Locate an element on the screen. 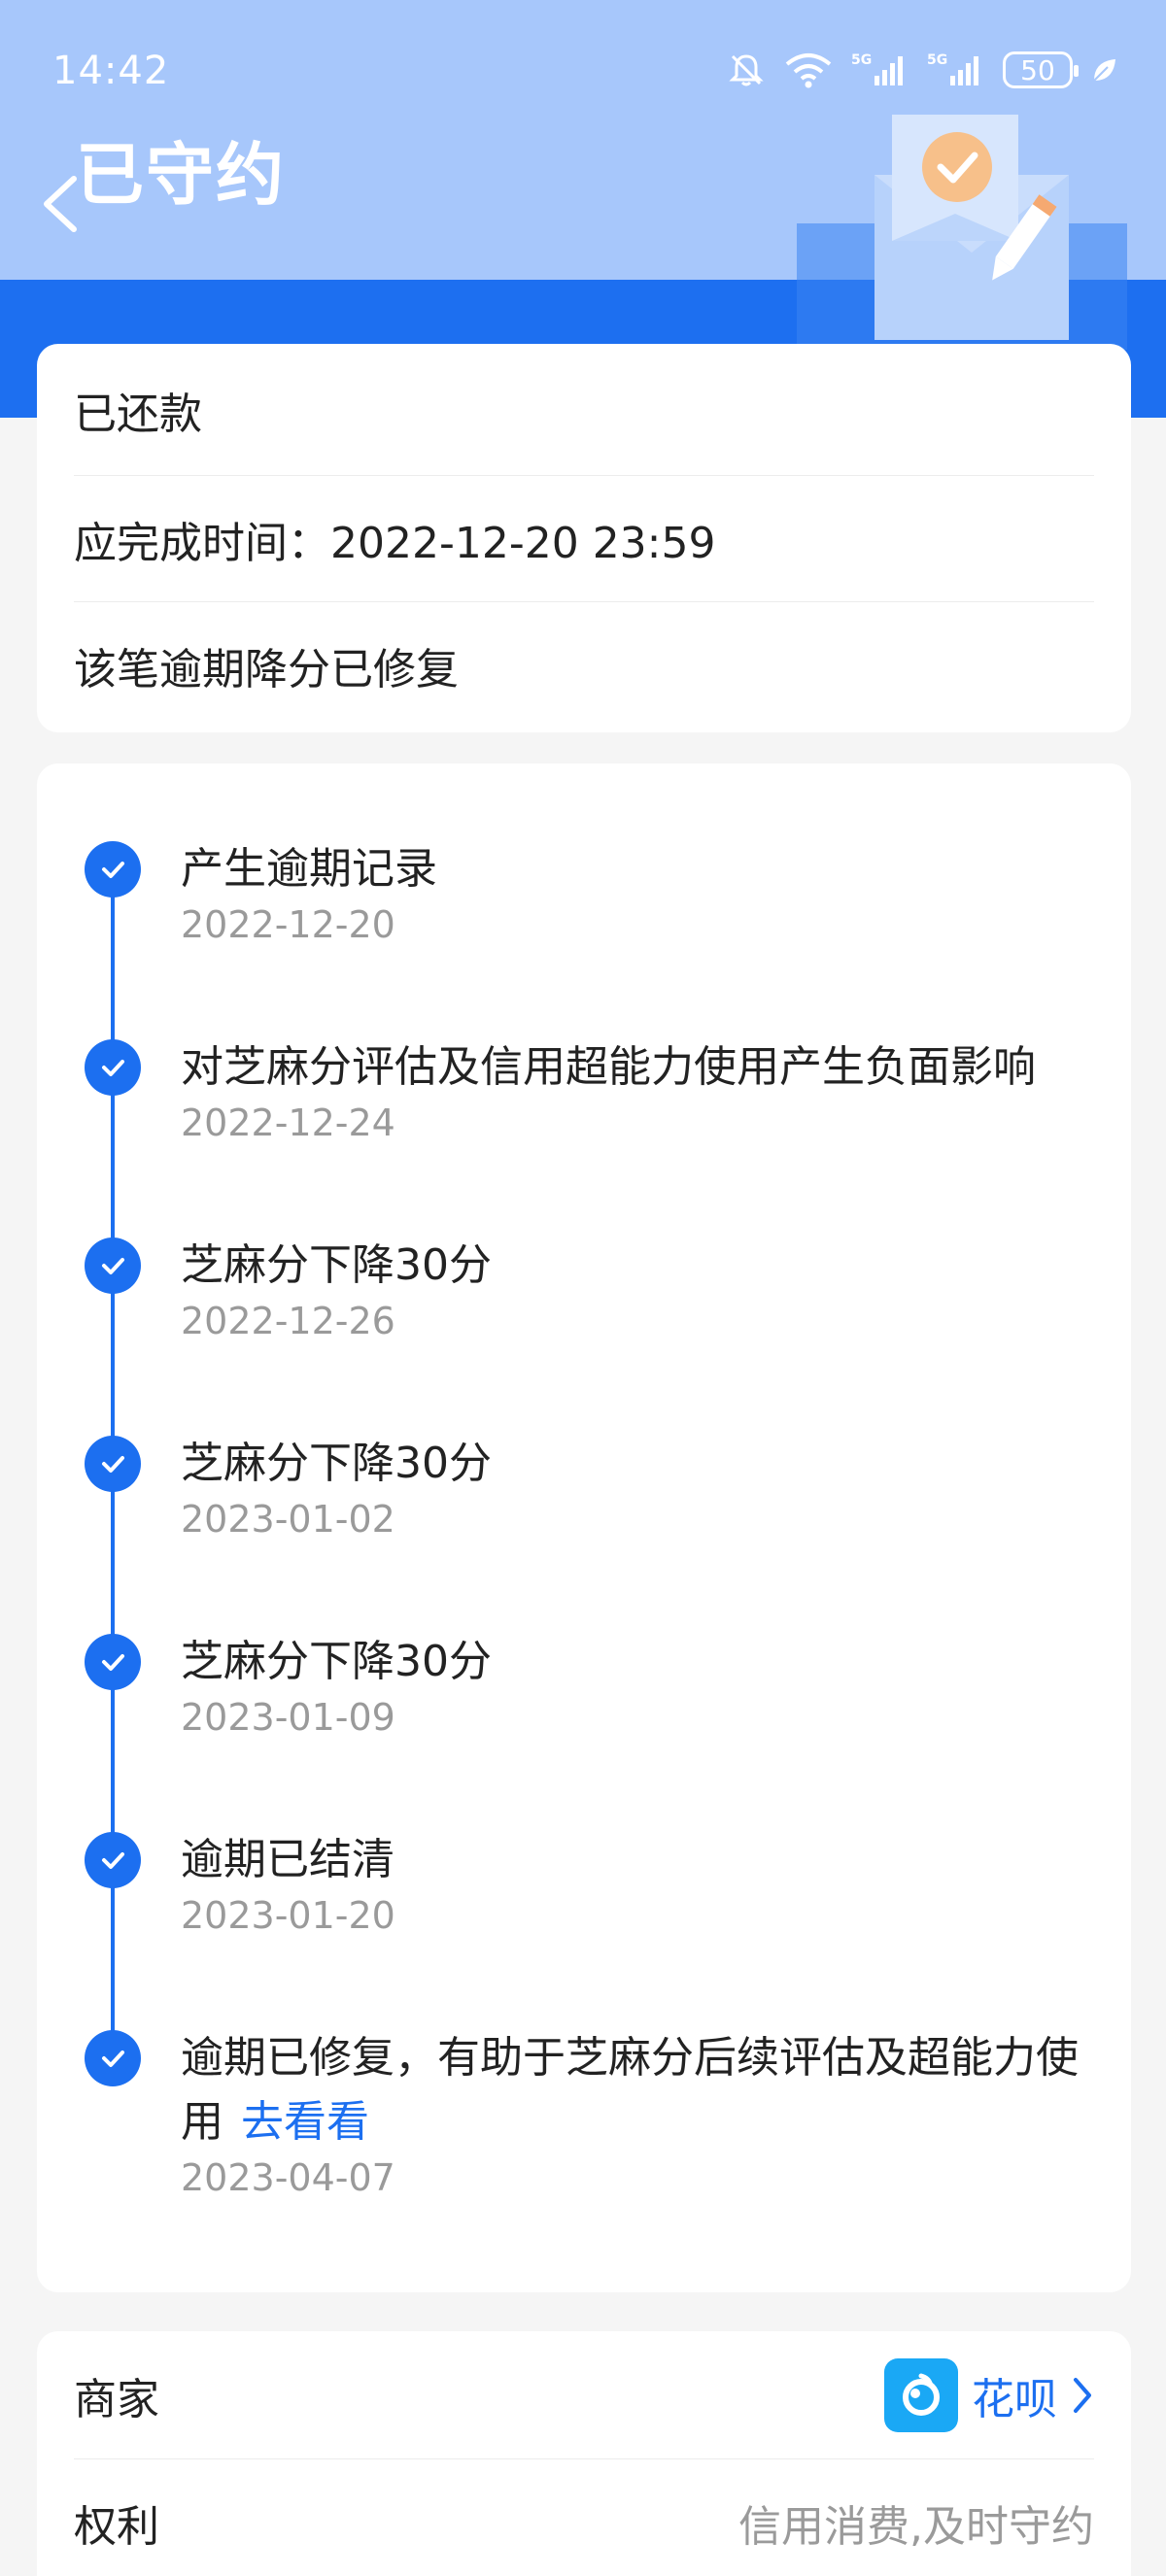  details-card: 商家 花呗 权利 信用消费,及时守约 is located at coordinates (584, 2453).